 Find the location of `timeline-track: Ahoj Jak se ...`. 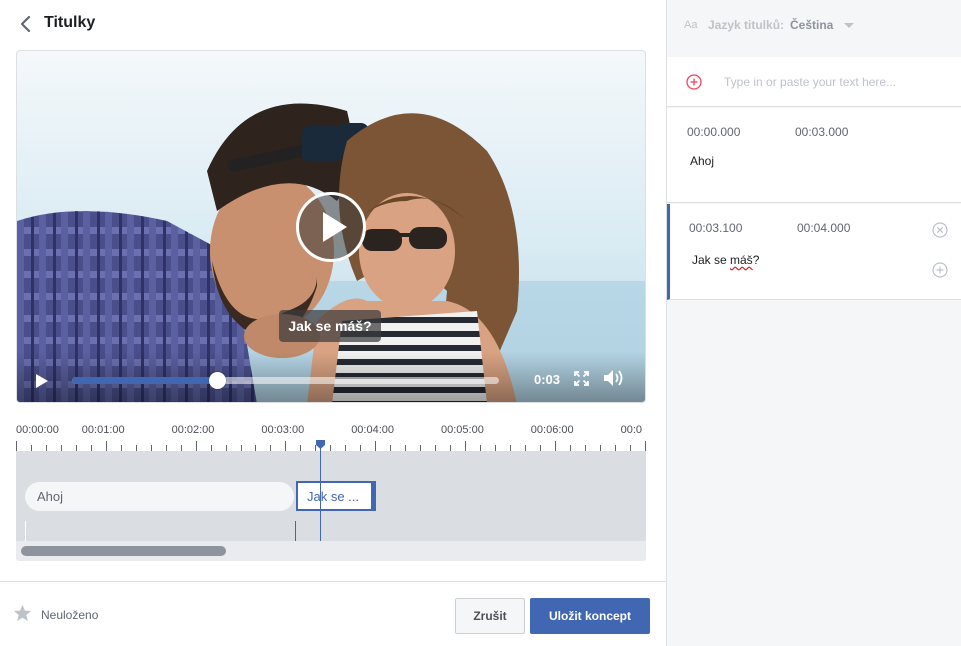

timeline-track: Ahoj Jak se ... is located at coordinates (331, 506).